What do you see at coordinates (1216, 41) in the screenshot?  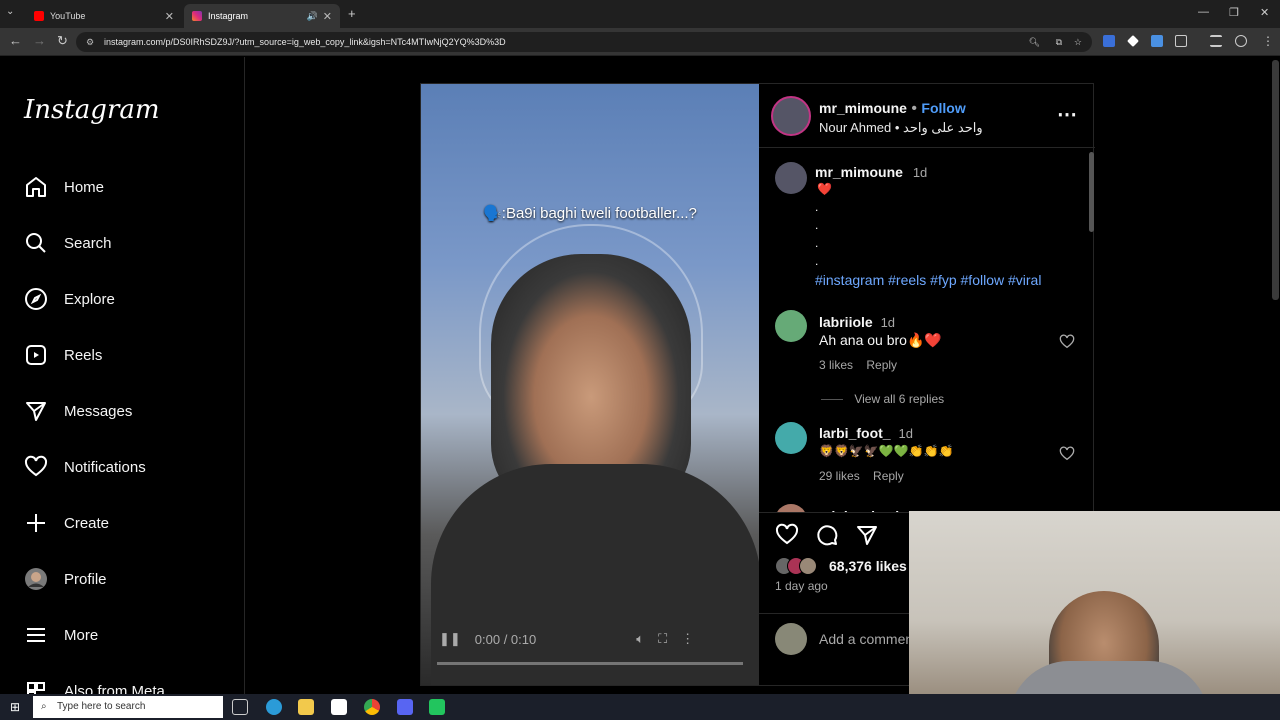 I see `media-icon` at bounding box center [1216, 41].